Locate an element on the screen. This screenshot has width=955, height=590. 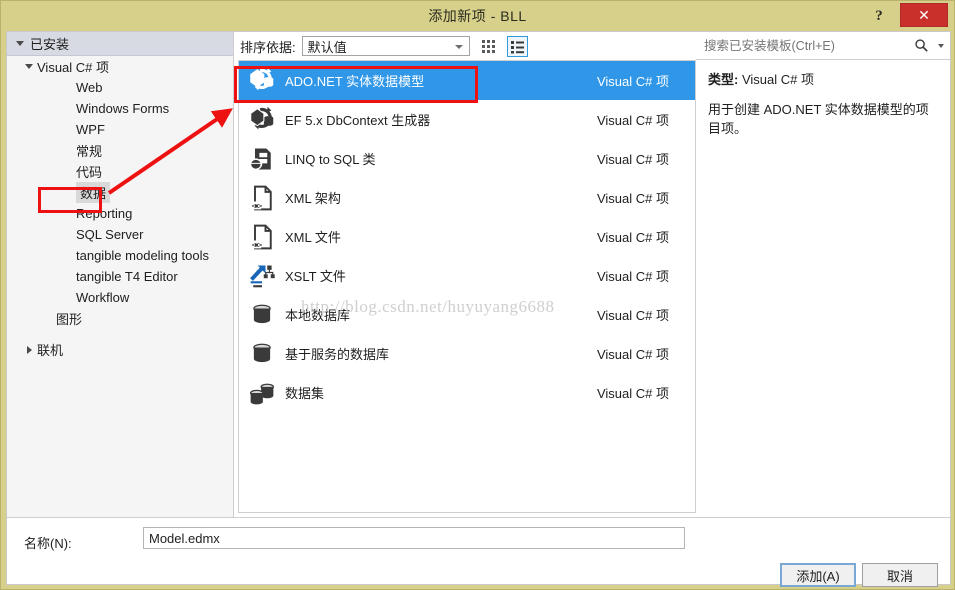
help-button: ? is located at coordinates (879, 15).